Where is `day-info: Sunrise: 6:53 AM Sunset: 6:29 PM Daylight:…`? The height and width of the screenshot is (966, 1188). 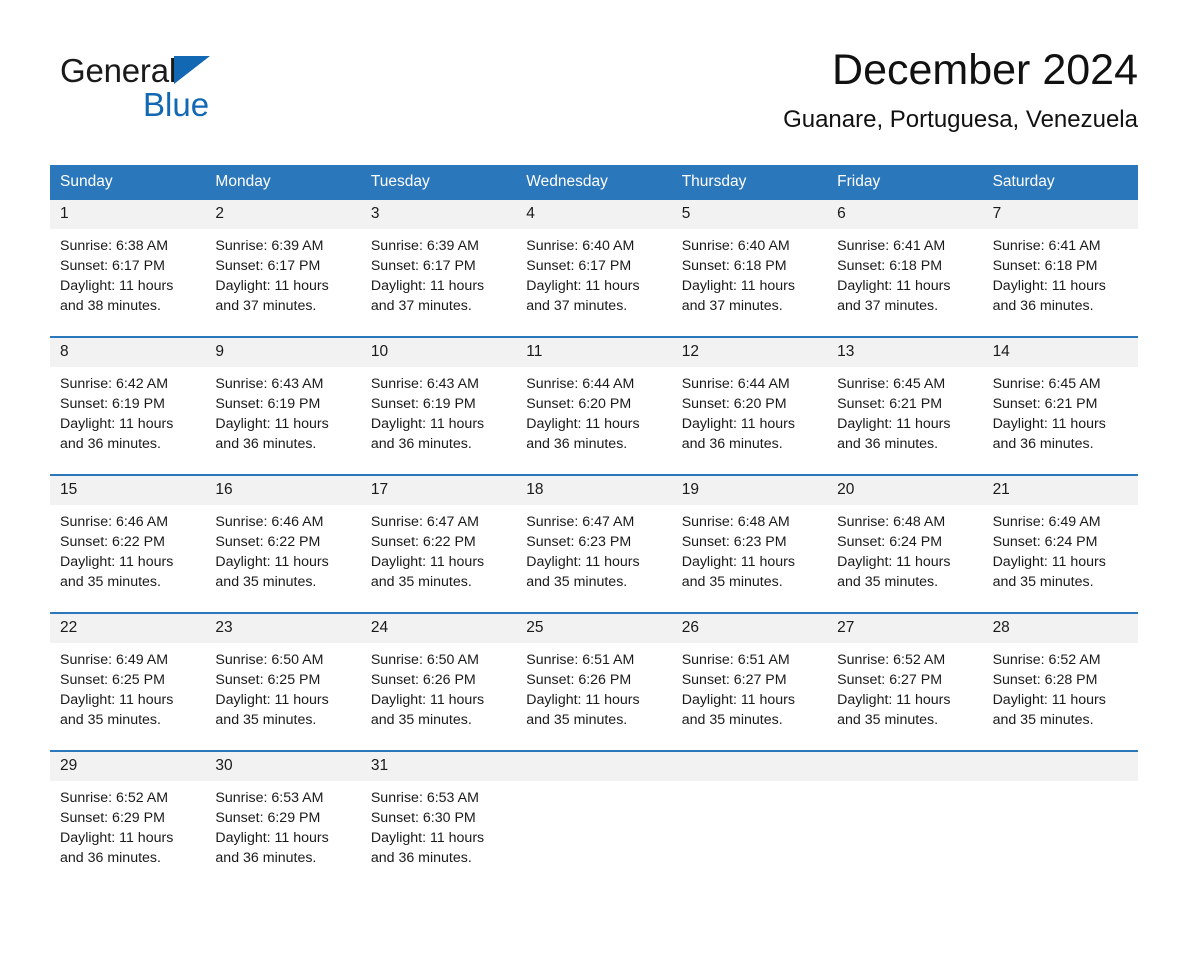 day-info: Sunrise: 6:53 AM Sunset: 6:29 PM Daylight:… is located at coordinates (282, 824).